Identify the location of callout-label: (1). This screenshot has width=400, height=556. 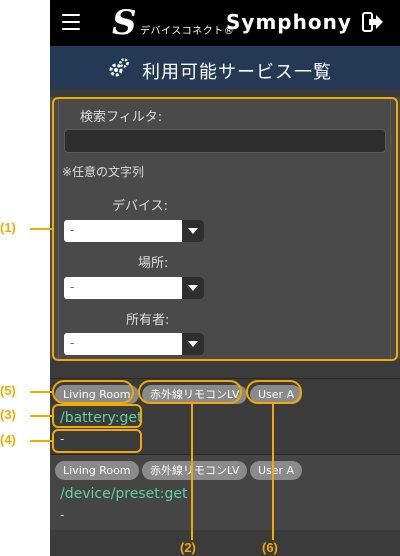
(8, 227).